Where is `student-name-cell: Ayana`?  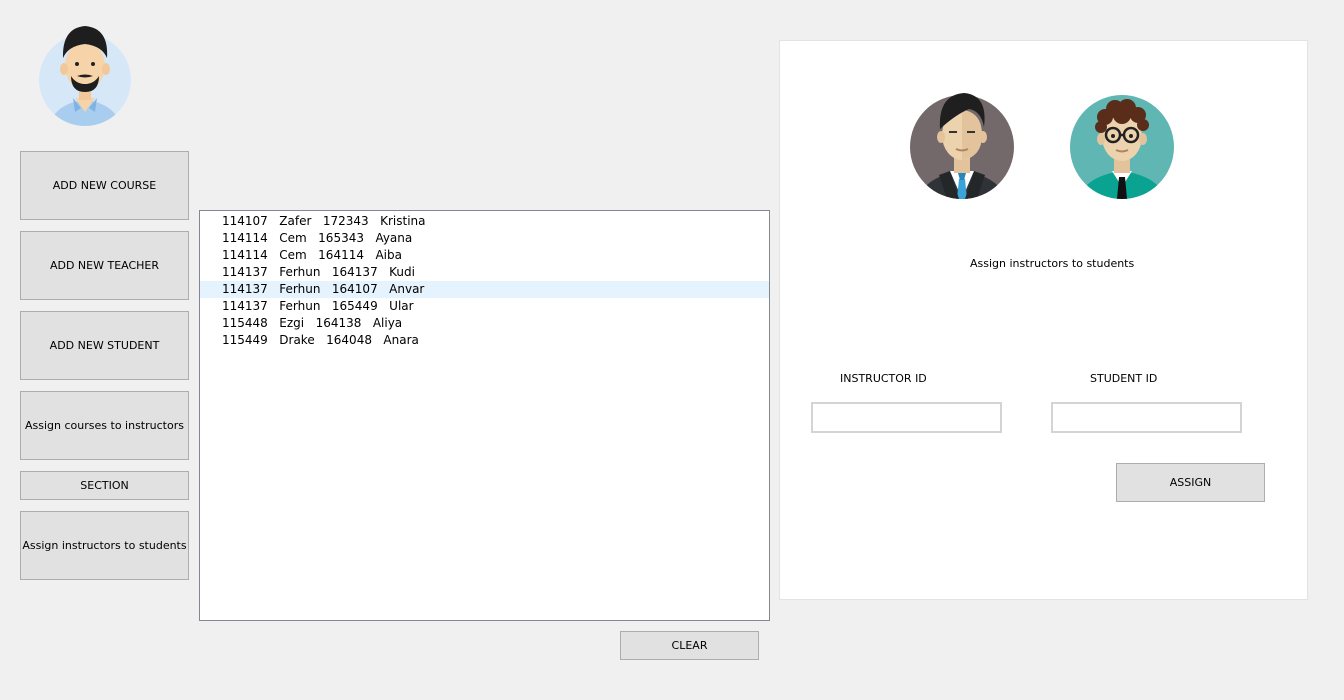
student-name-cell: Ayana is located at coordinates (394, 238).